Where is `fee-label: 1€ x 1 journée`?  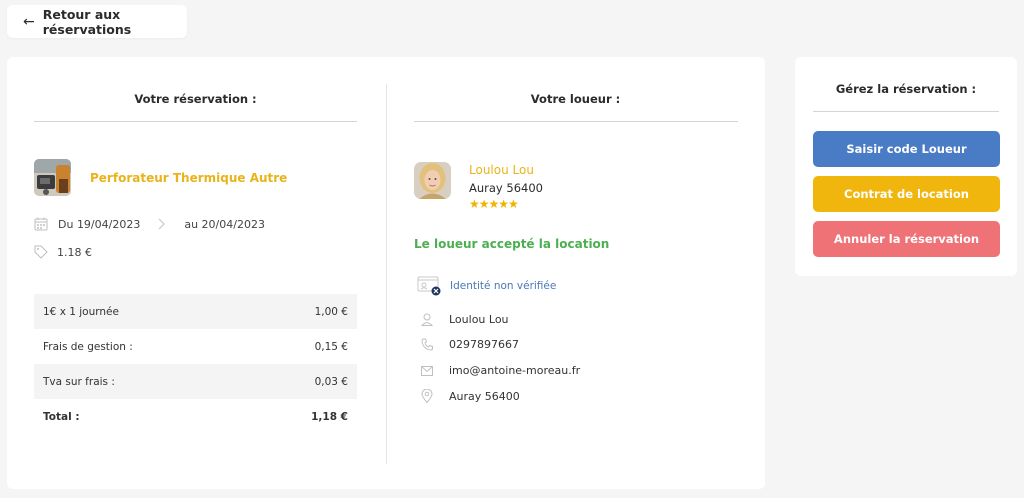 fee-label: 1€ x 1 journée is located at coordinates (81, 311).